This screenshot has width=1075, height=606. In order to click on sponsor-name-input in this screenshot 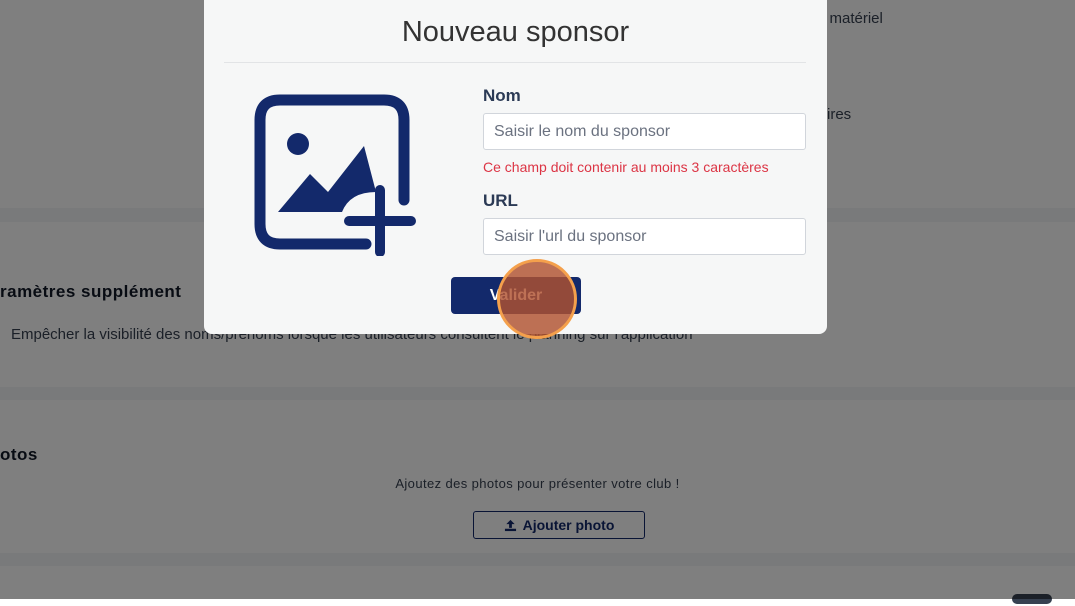, I will do `click(644, 131)`.